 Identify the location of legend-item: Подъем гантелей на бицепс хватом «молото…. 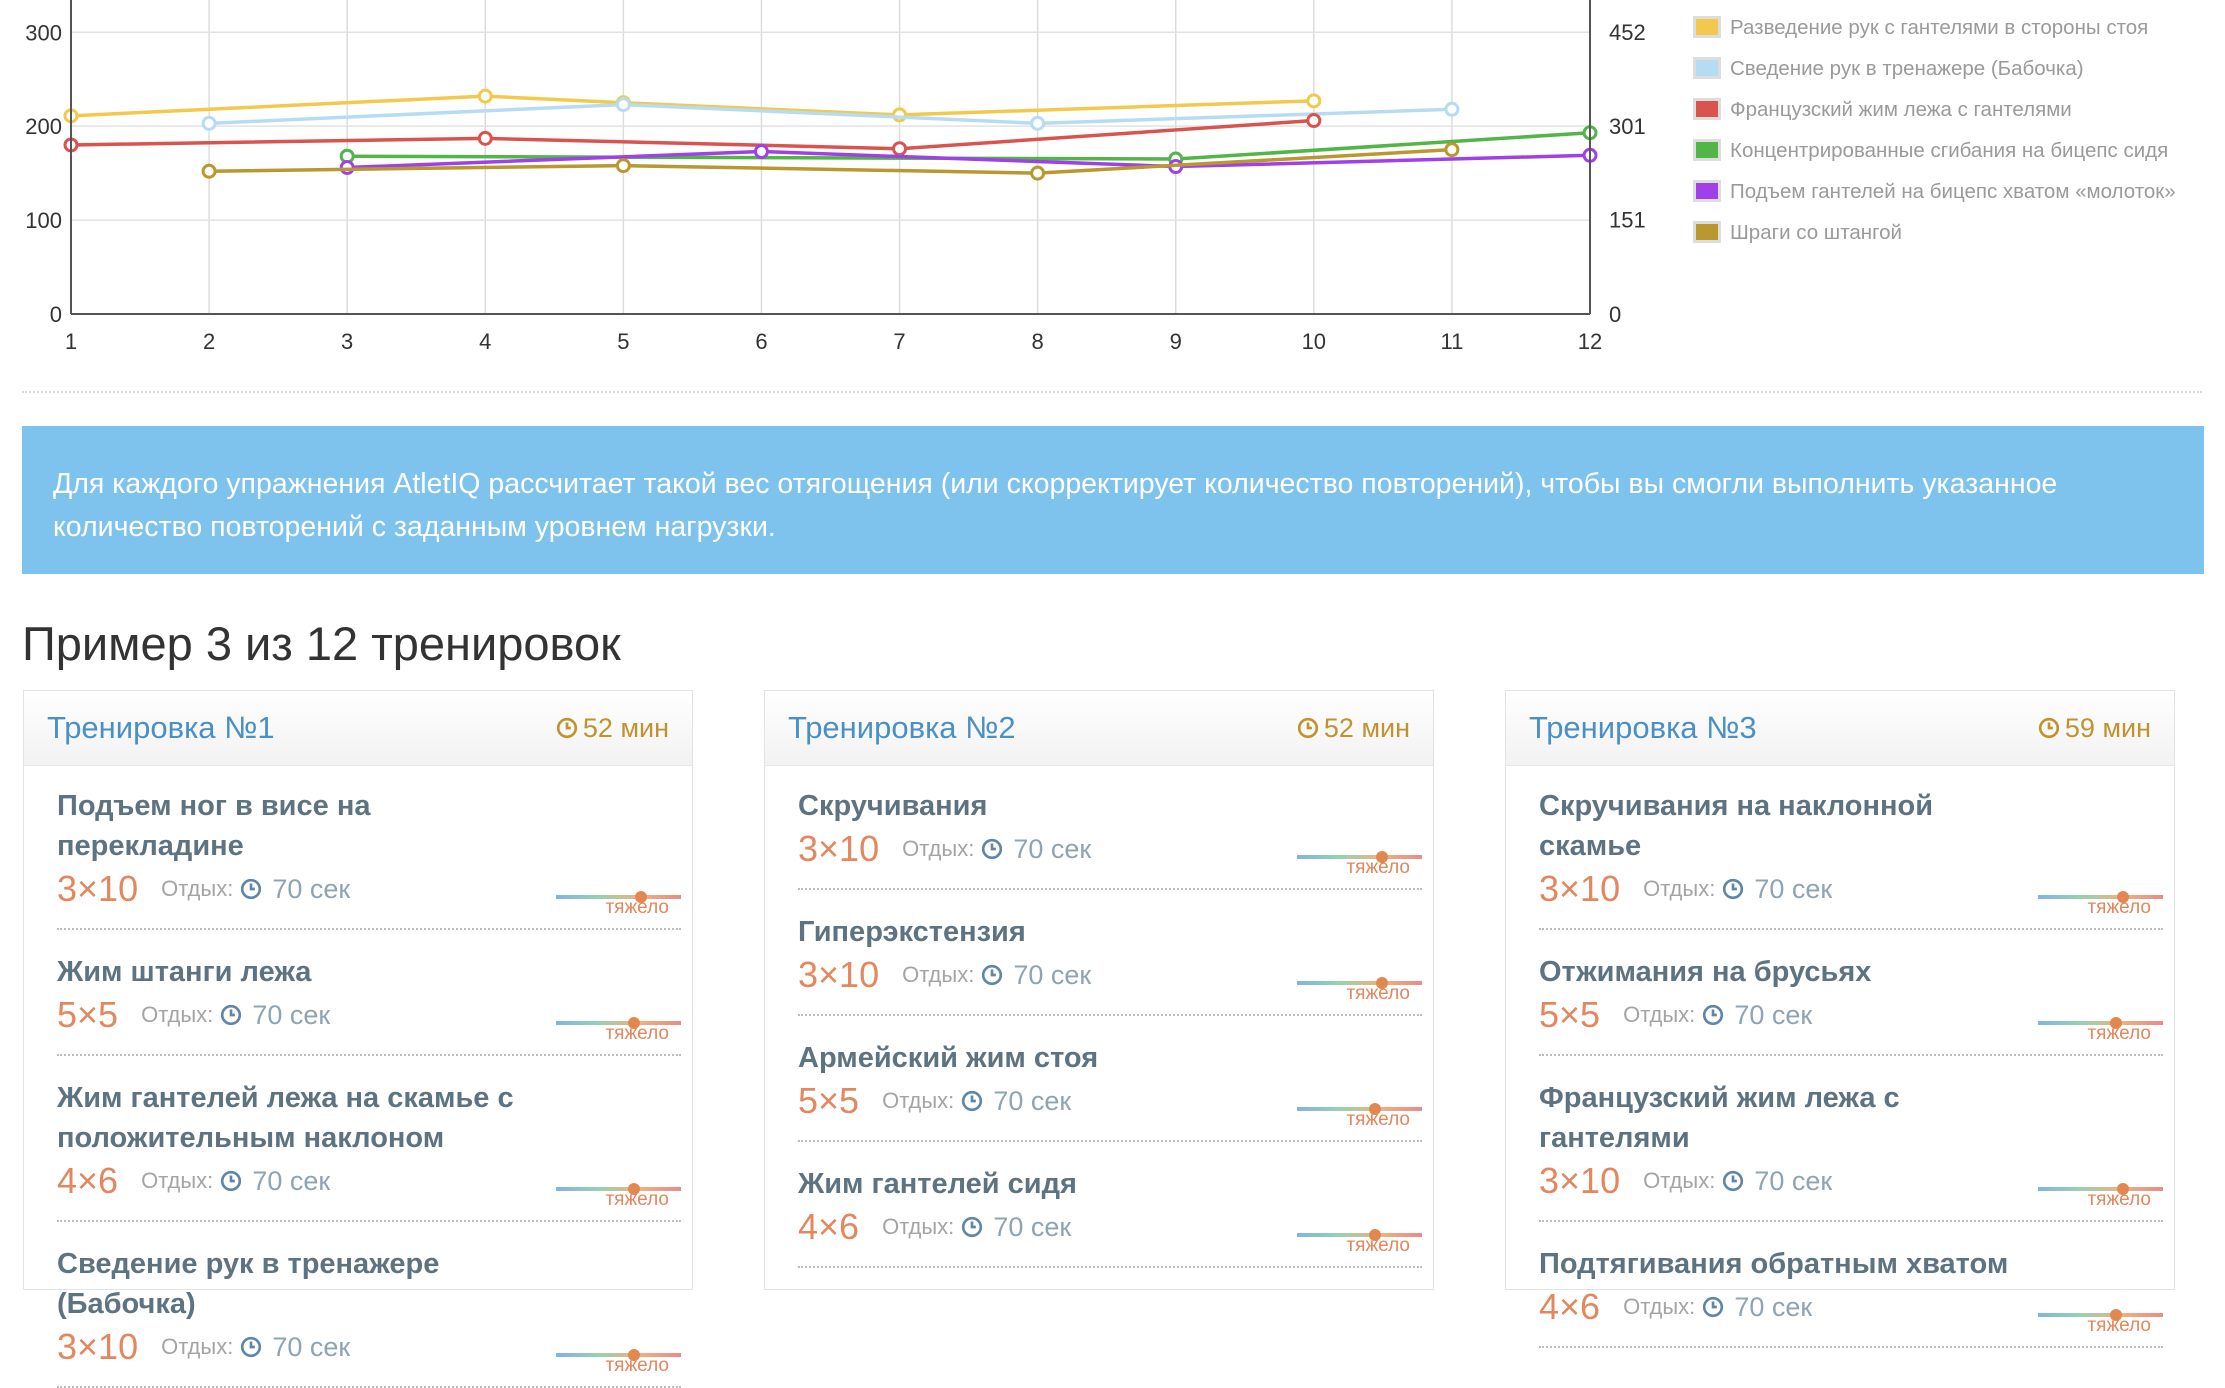
(1953, 192).